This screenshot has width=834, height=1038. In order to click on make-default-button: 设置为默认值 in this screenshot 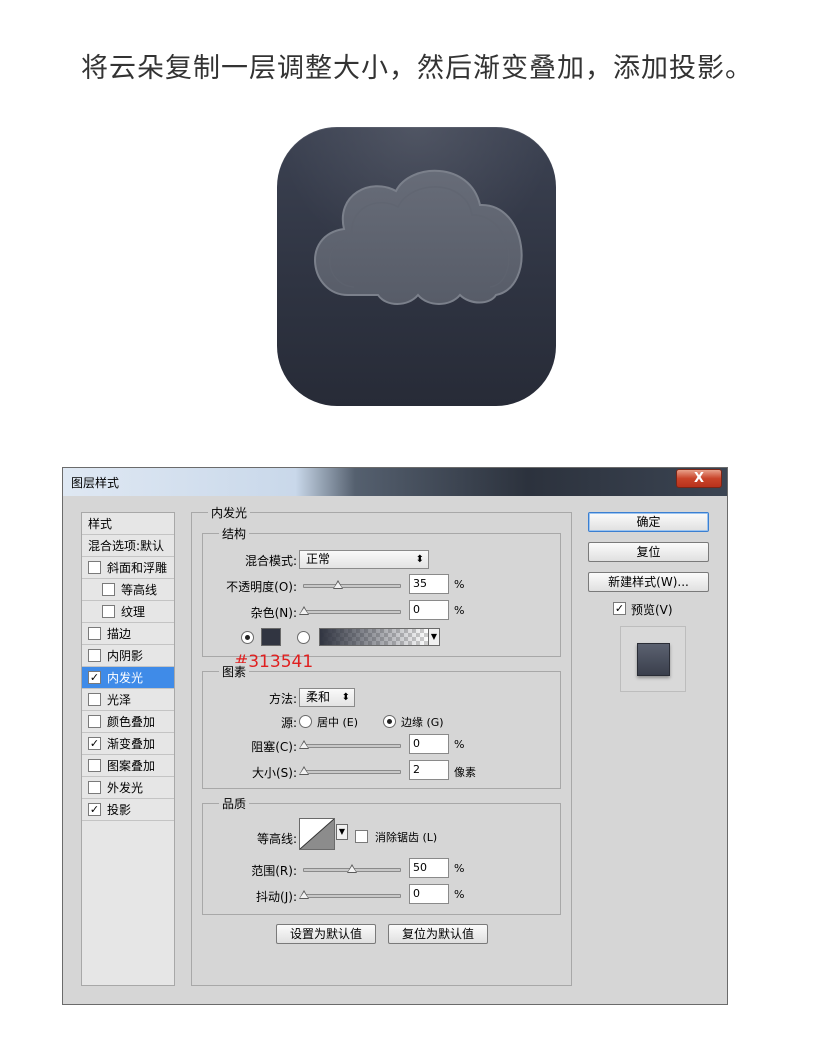, I will do `click(326, 934)`.